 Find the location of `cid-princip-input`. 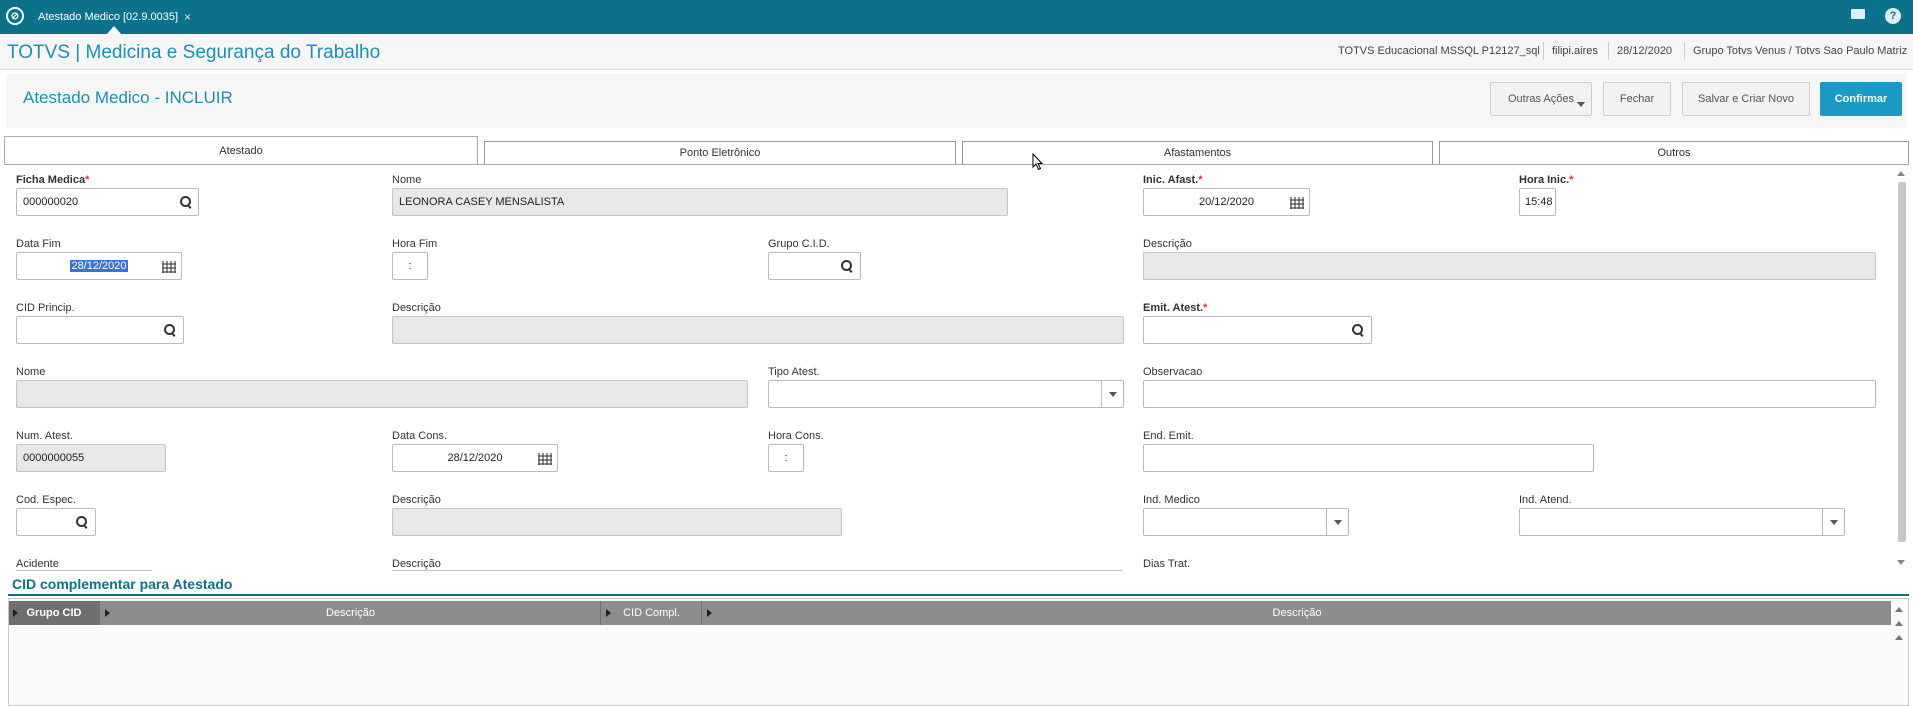

cid-princip-input is located at coordinates (100, 330).